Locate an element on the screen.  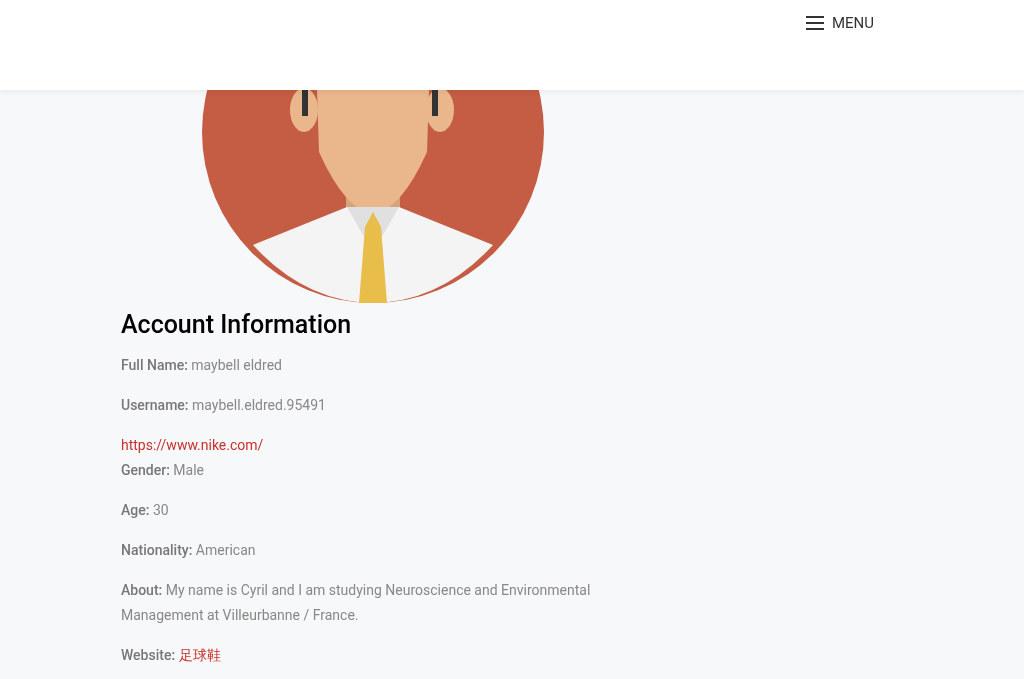
section-title: Account Information is located at coordinates (237, 325).